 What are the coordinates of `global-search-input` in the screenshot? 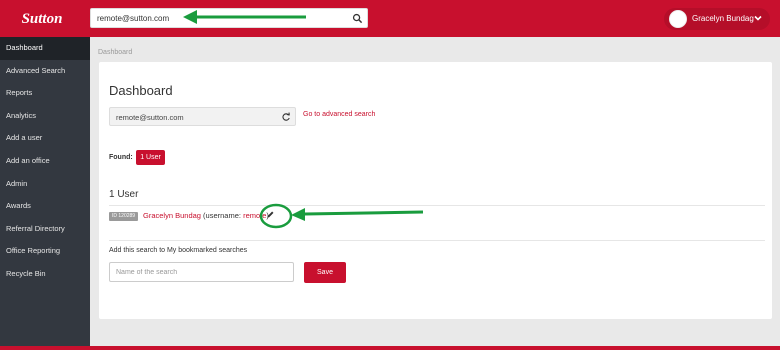 It's located at (217, 18).